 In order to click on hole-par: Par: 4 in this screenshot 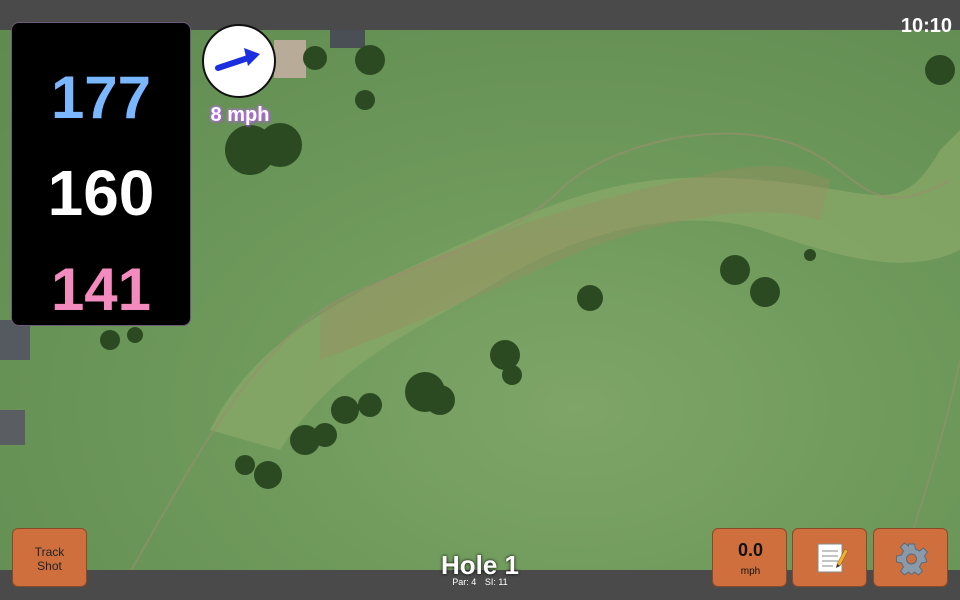, I will do `click(464, 582)`.